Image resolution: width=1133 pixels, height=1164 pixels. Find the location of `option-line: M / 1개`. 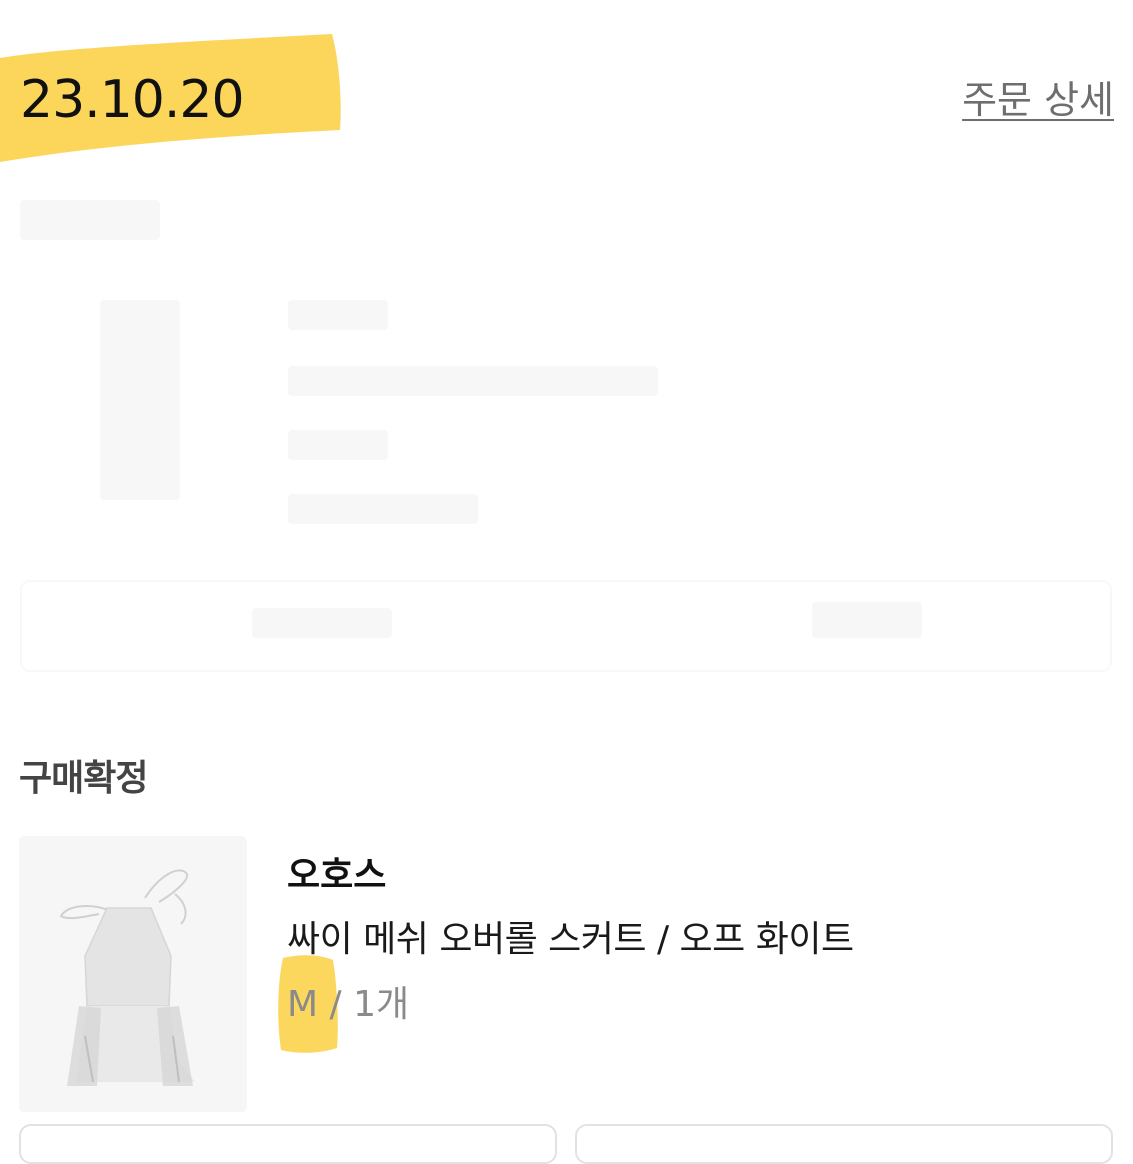

option-line: M / 1개 is located at coordinates (348, 1005).